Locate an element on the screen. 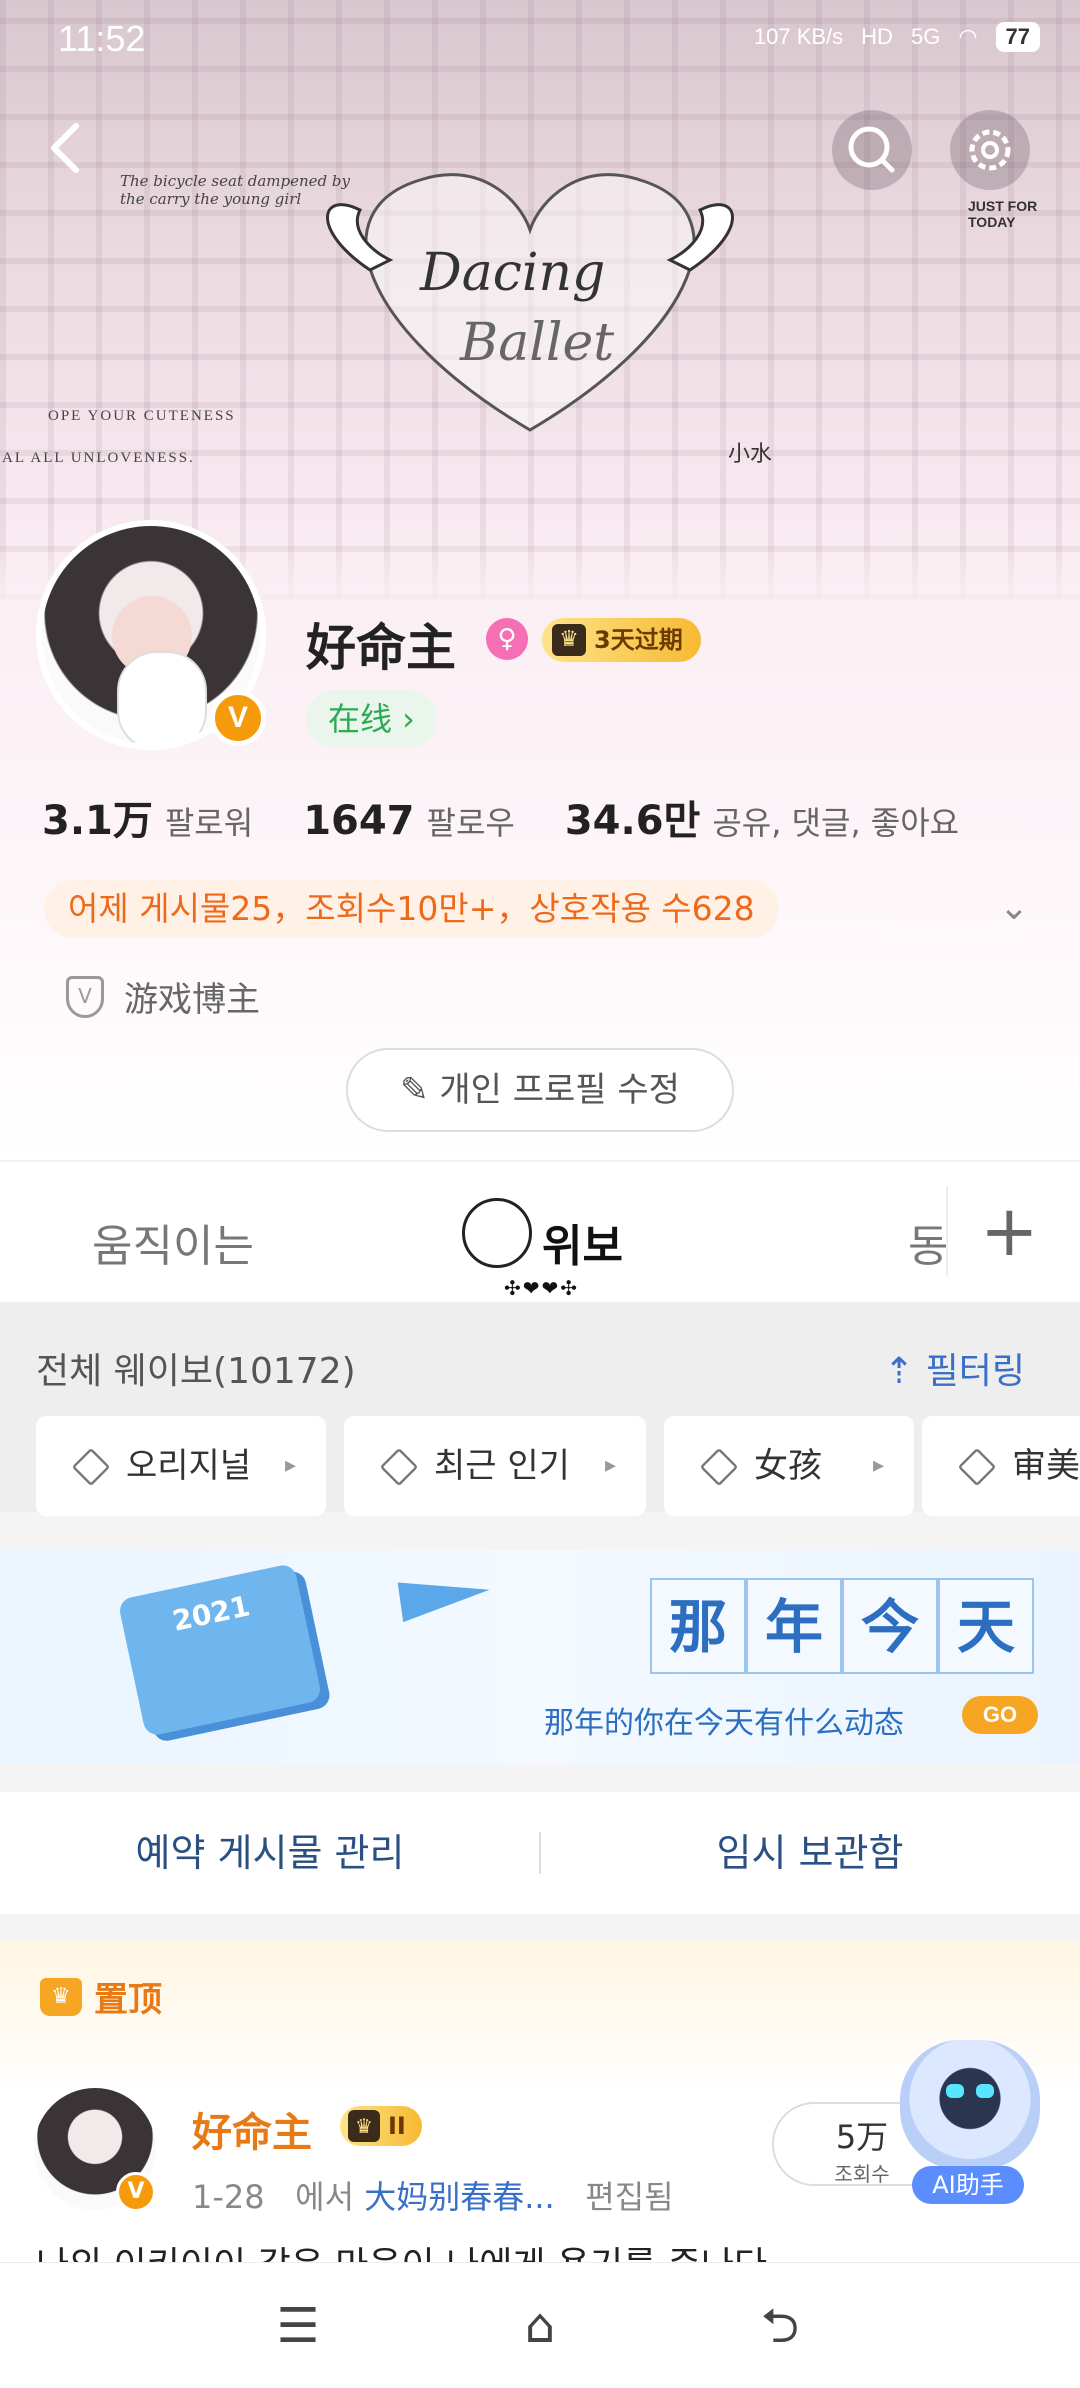 Image resolution: width=1080 pixels, height=2388 pixels. shield-icon: V is located at coordinates (85, 996).